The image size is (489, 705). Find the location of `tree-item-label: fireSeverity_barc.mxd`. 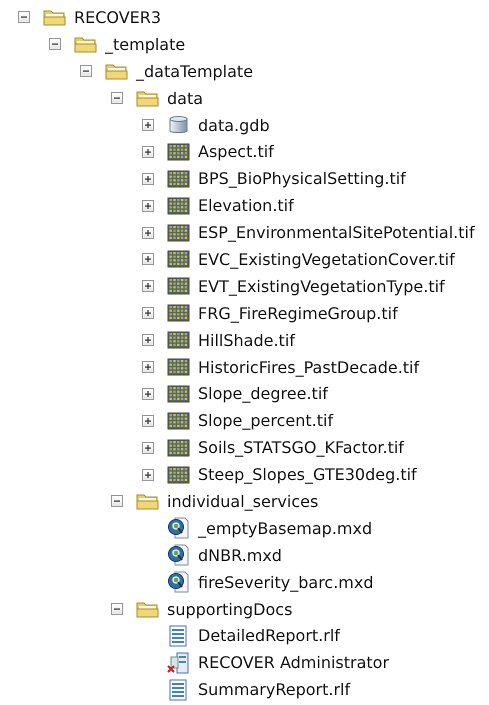

tree-item-label: fireSeverity_barc.mxd is located at coordinates (286, 582).